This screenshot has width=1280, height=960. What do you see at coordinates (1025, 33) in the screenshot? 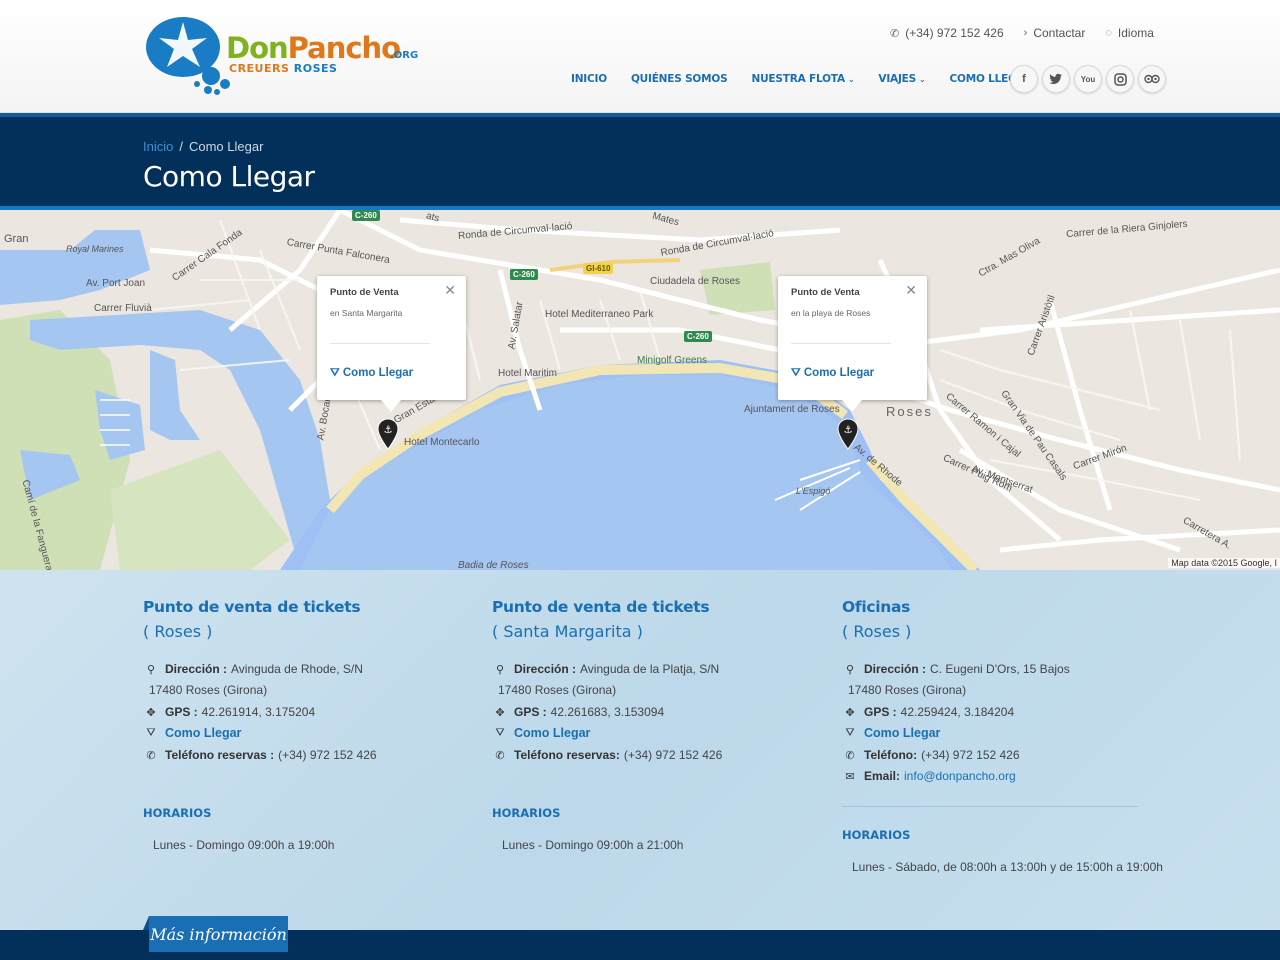
I see `chevron-right-icon: ›` at bounding box center [1025, 33].